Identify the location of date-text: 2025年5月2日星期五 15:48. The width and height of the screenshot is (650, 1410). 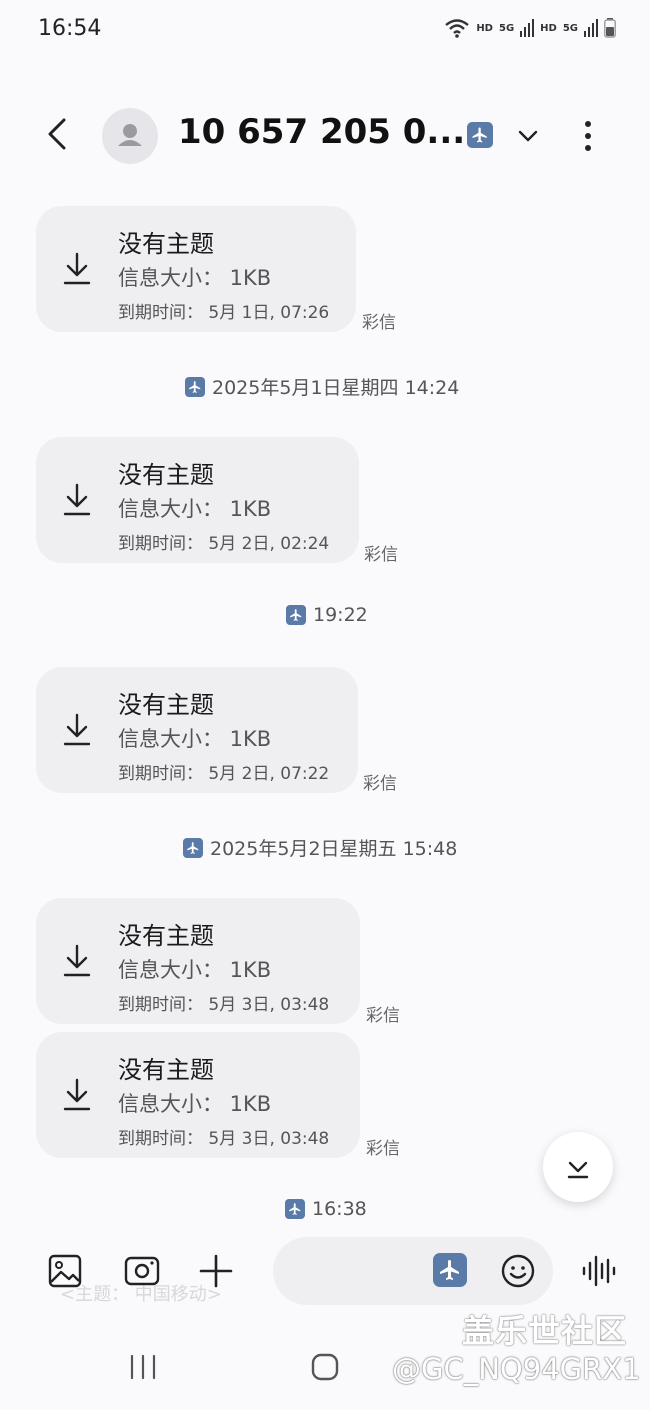
(334, 849).